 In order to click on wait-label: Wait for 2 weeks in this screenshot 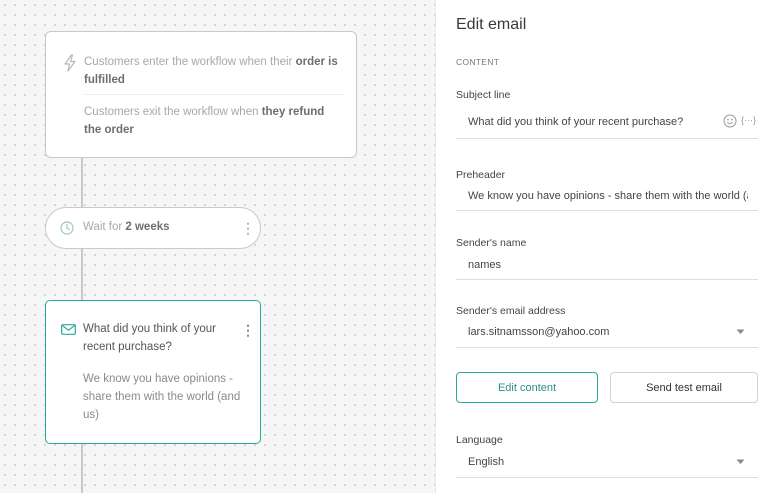, I will do `click(126, 227)`.